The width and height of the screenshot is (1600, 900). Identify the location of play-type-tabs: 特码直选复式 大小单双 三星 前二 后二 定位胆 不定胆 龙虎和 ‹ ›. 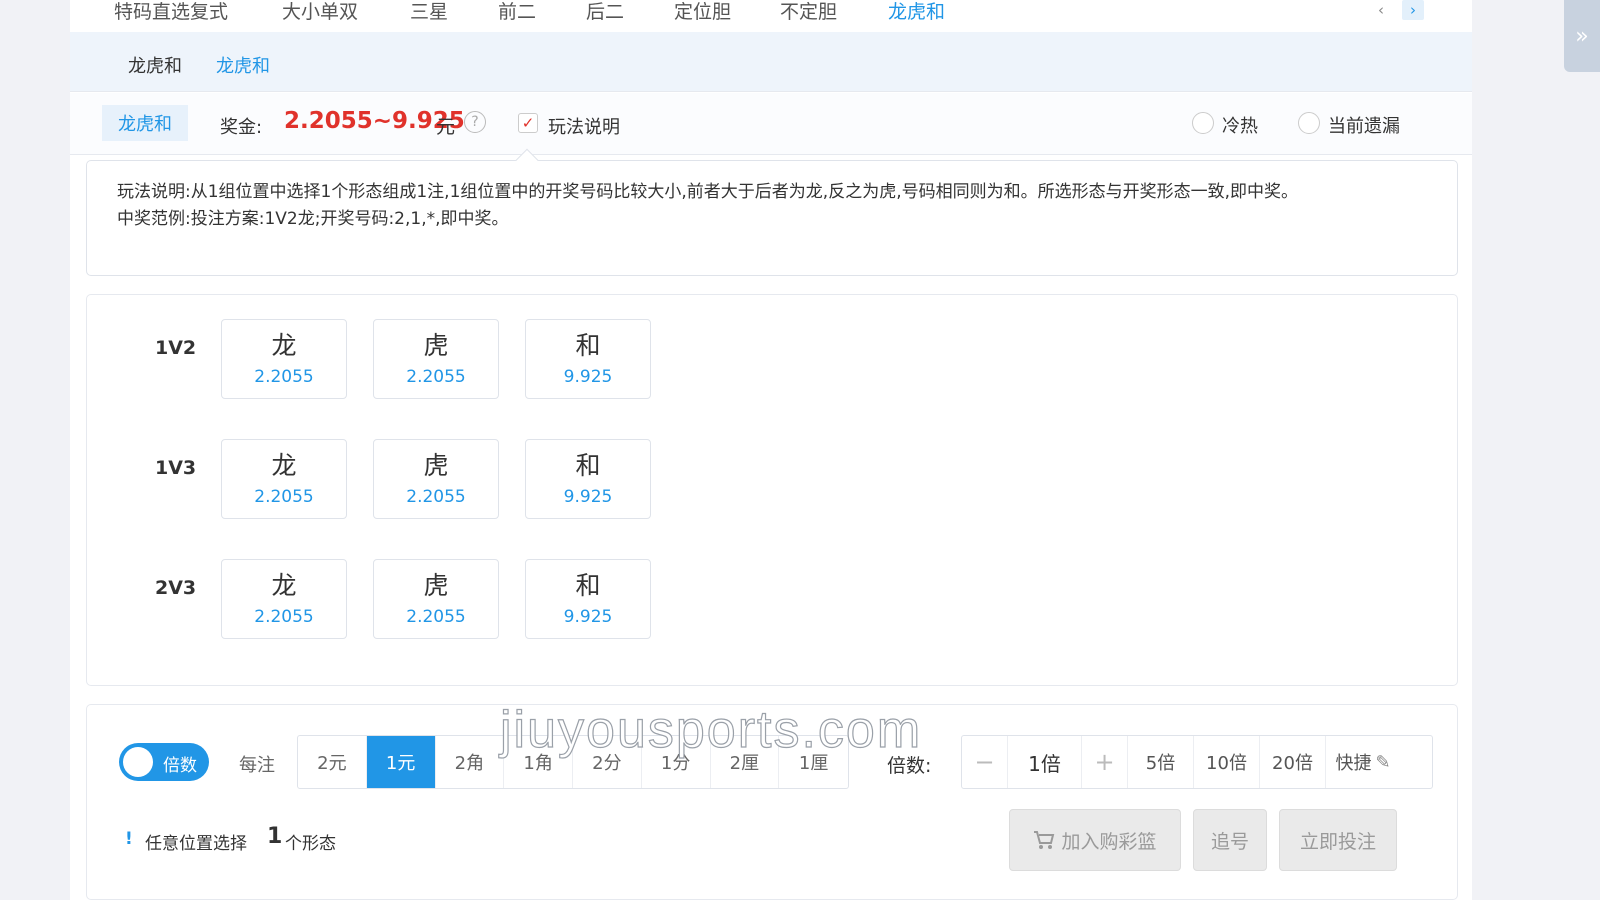
(771, 16).